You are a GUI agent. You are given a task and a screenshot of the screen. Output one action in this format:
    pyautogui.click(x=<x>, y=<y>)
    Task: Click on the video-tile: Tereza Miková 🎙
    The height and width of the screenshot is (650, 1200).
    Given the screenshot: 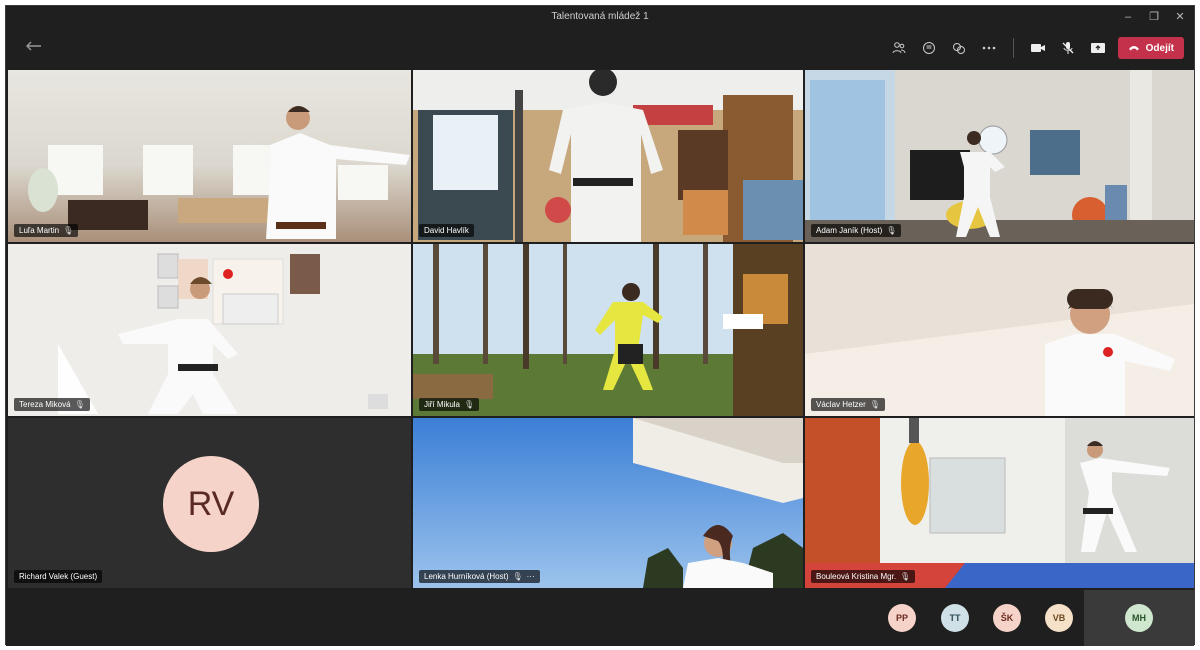 What is the action you would take?
    pyautogui.click(x=209, y=330)
    